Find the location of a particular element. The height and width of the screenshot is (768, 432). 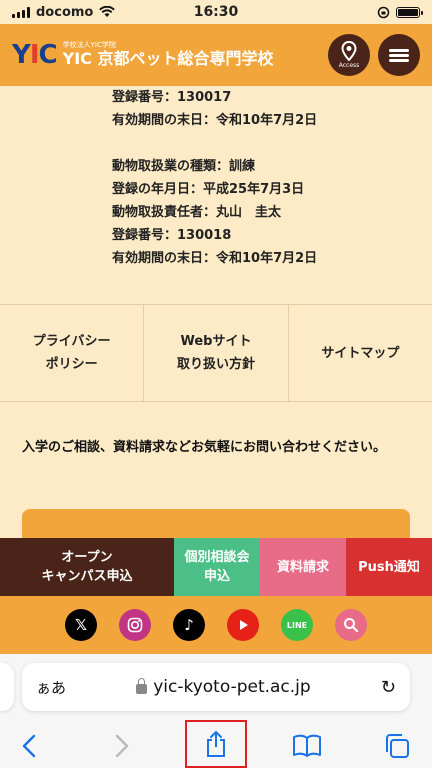

access-button: Access is located at coordinates (349, 55).